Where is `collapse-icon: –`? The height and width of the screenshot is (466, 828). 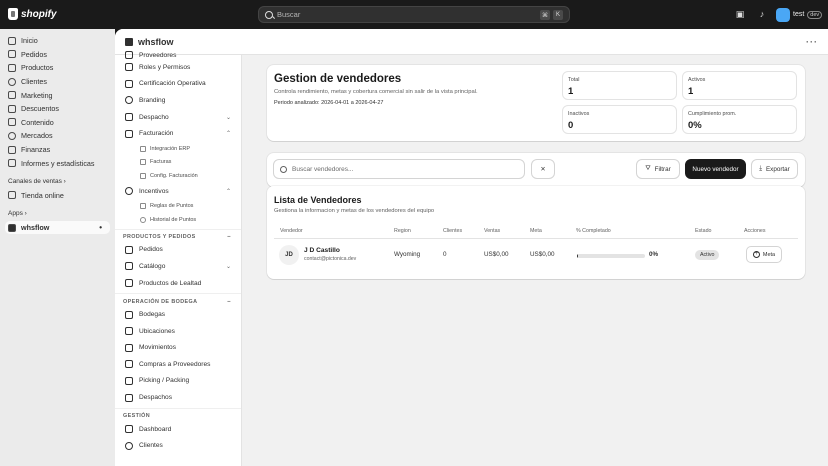 collapse-icon: – is located at coordinates (229, 301).